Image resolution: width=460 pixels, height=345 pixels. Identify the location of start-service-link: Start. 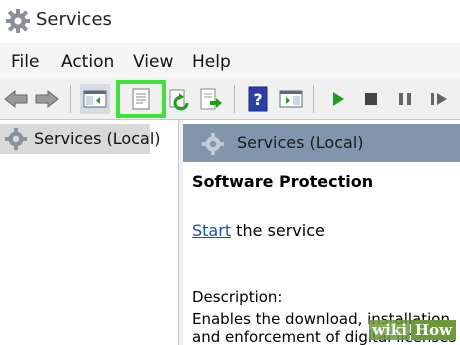
(211, 230).